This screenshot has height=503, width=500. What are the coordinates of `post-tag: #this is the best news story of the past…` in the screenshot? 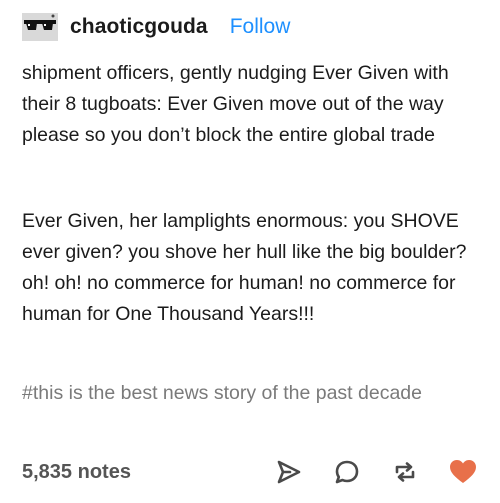 It's located at (237, 393).